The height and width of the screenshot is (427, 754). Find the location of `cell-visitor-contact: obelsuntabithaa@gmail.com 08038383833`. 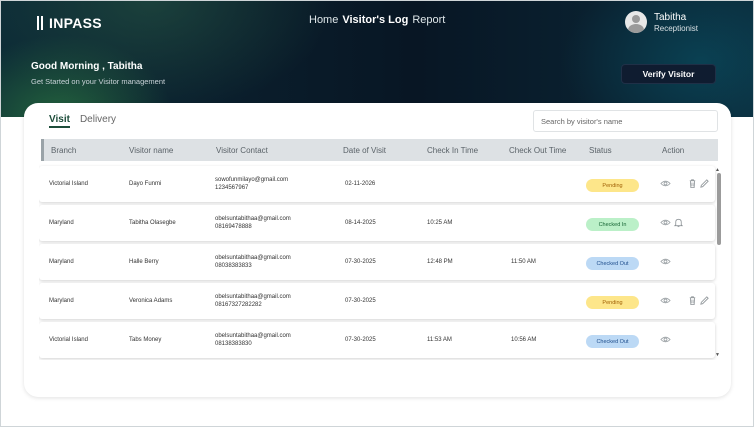

cell-visitor-contact: obelsuntabithaa@gmail.com 08038383833 is located at coordinates (253, 262).